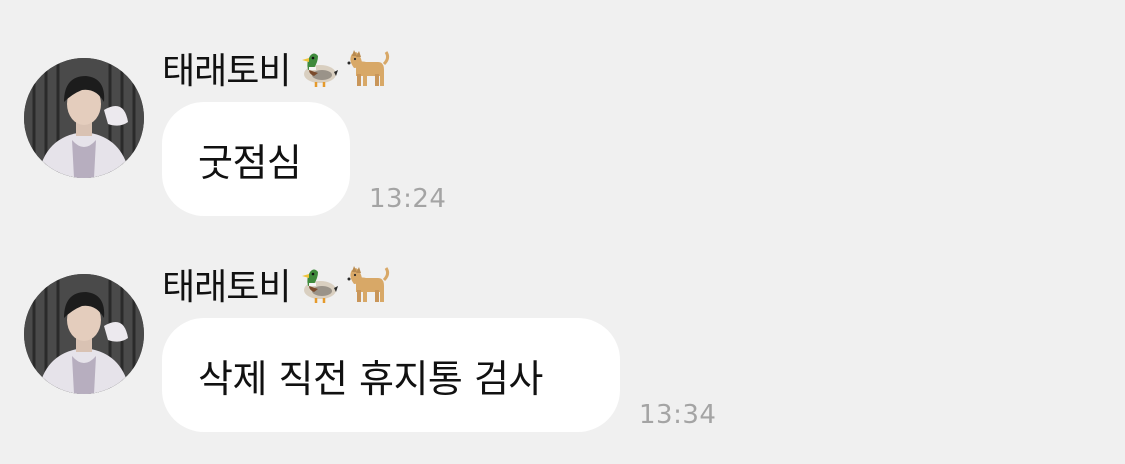  I want to click on message-timestamp: 13:34, so click(678, 415).